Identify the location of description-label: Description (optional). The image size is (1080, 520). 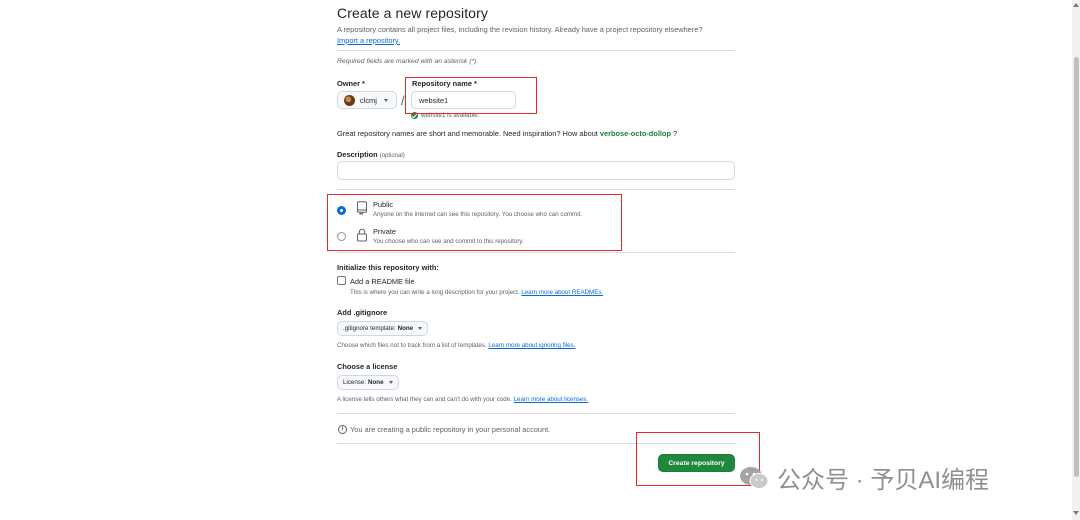
(371, 154).